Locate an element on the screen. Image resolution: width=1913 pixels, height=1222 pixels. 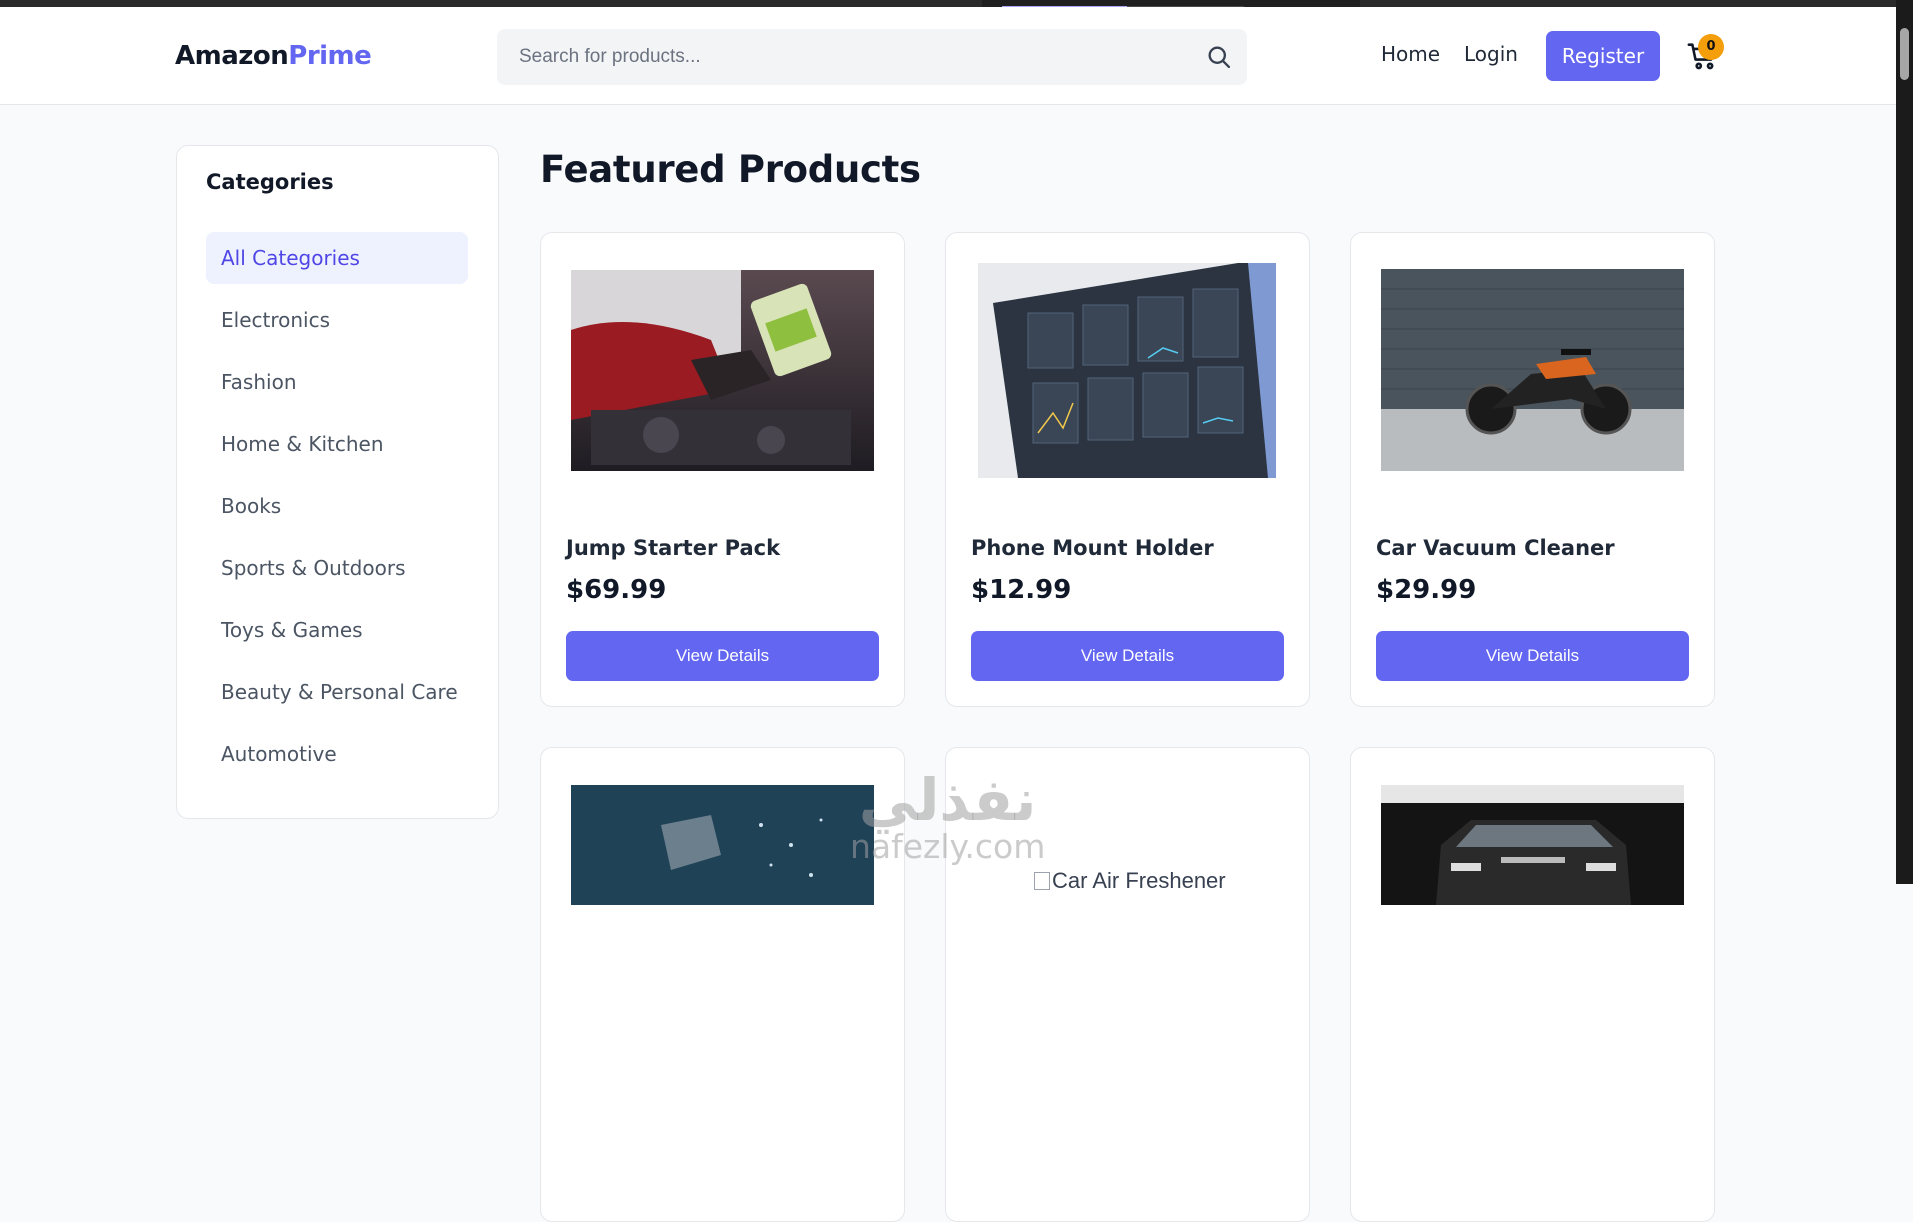
site-header: AmazonPrime Home Login Register 0 is located at coordinates (948, 56).